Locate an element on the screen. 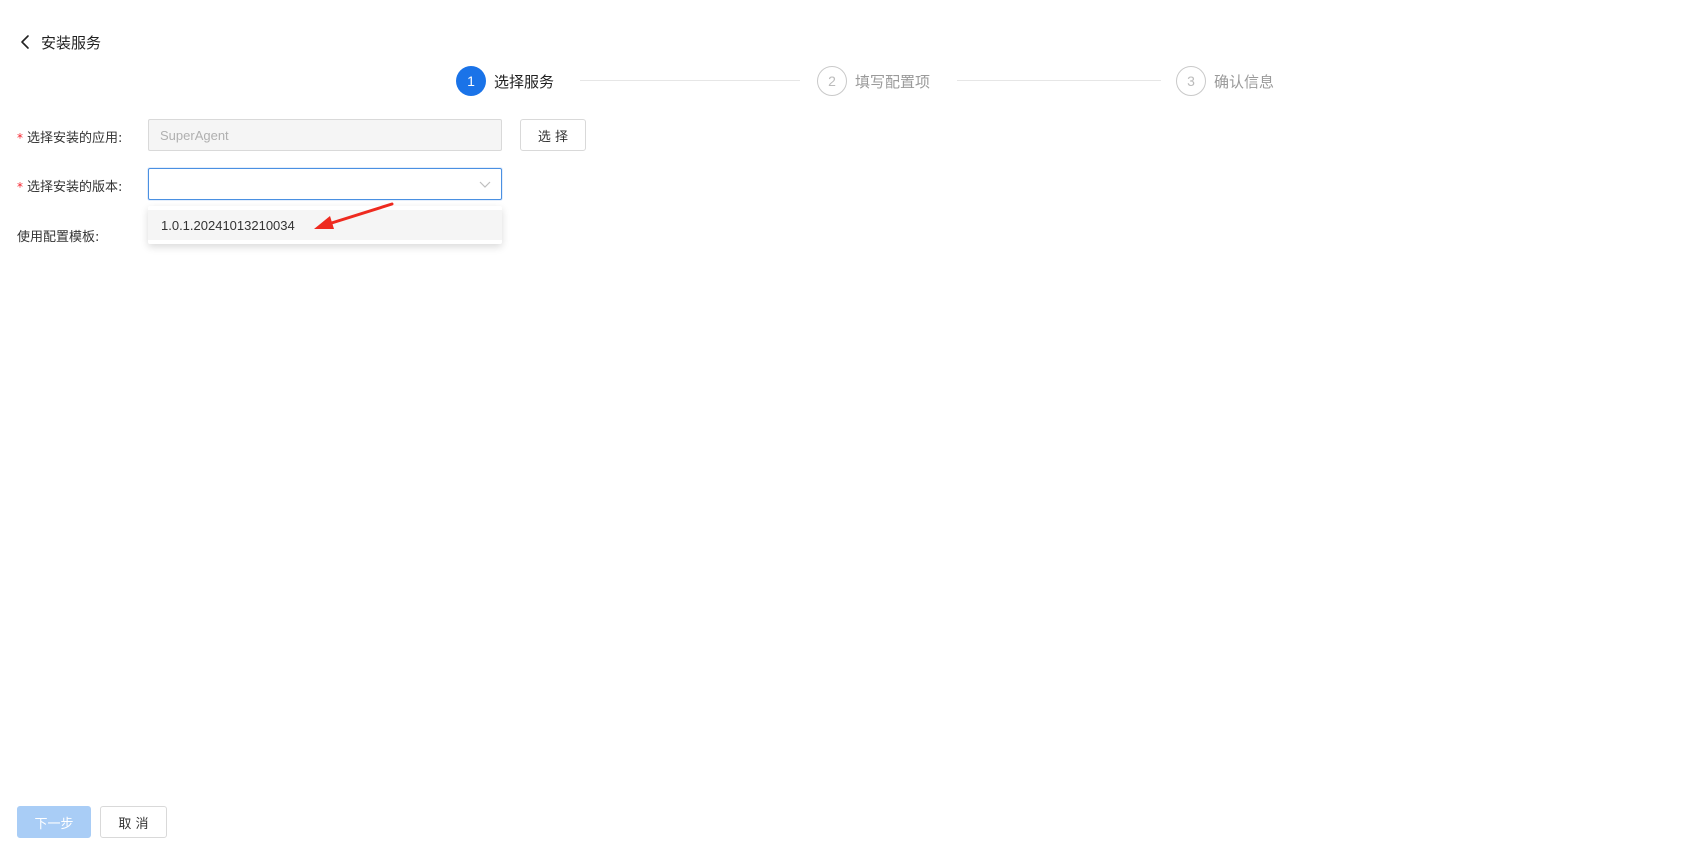 This screenshot has height=846, width=1684. template-label: 使用配置模板: is located at coordinates (58, 237).